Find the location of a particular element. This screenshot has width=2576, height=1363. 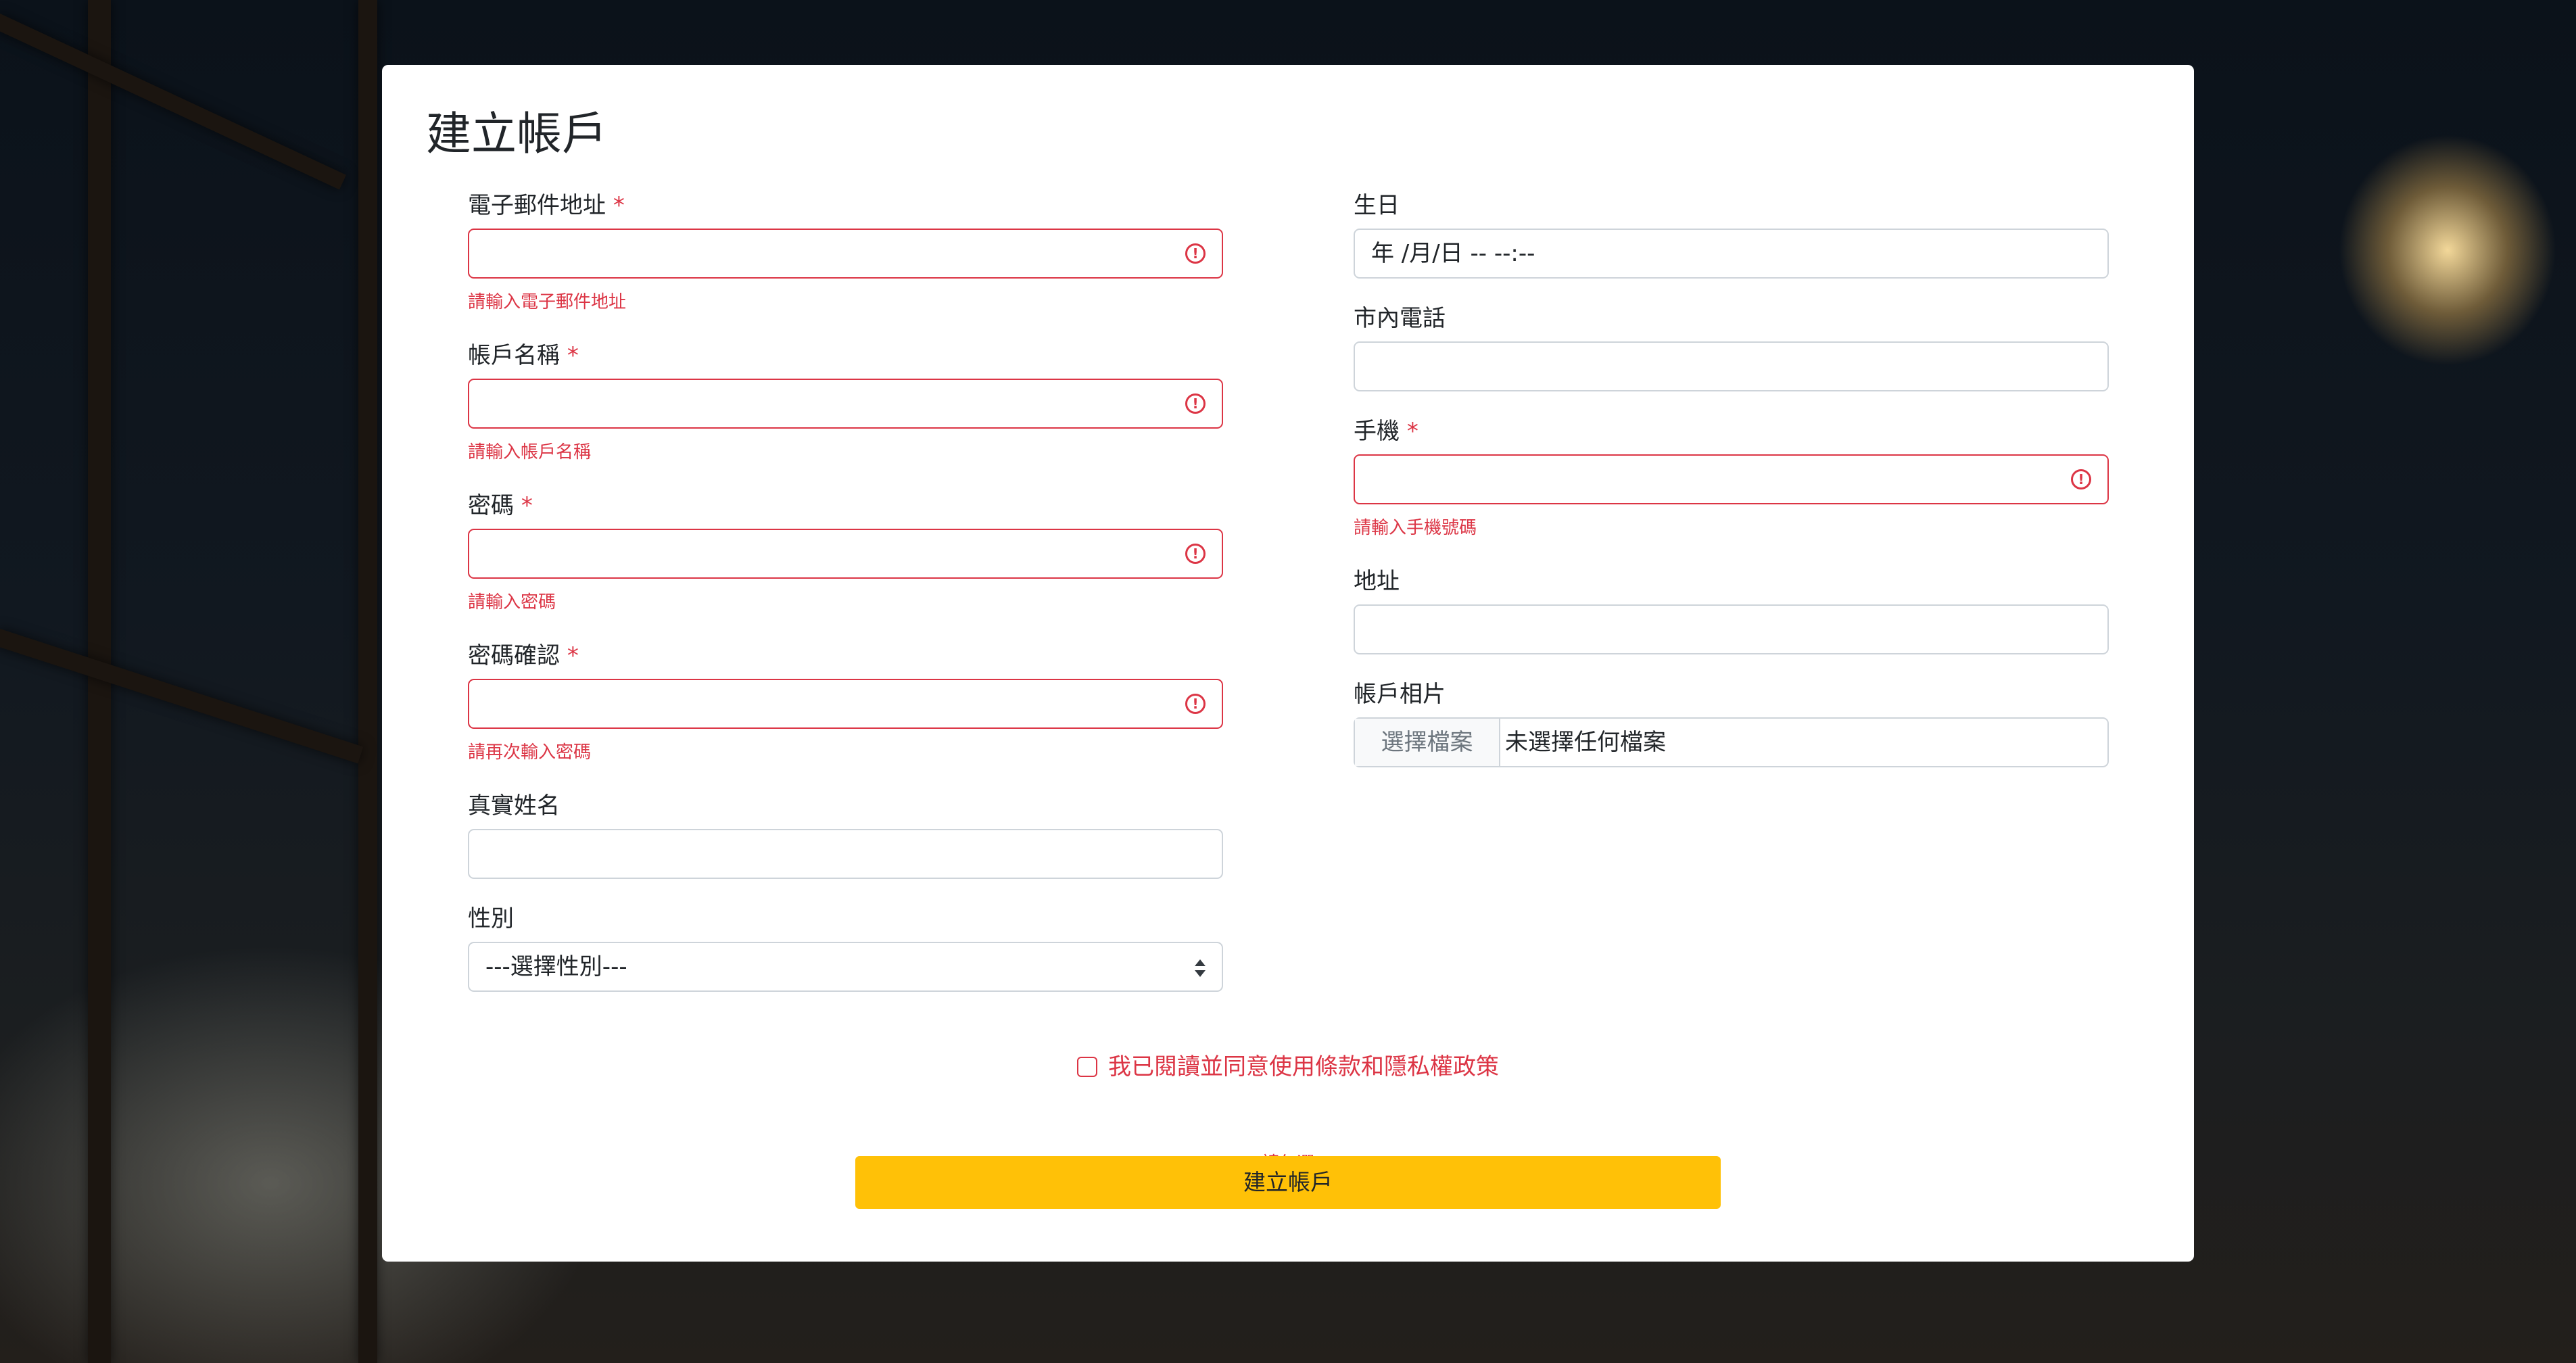

mobile-label: 手機 * is located at coordinates (1386, 432).